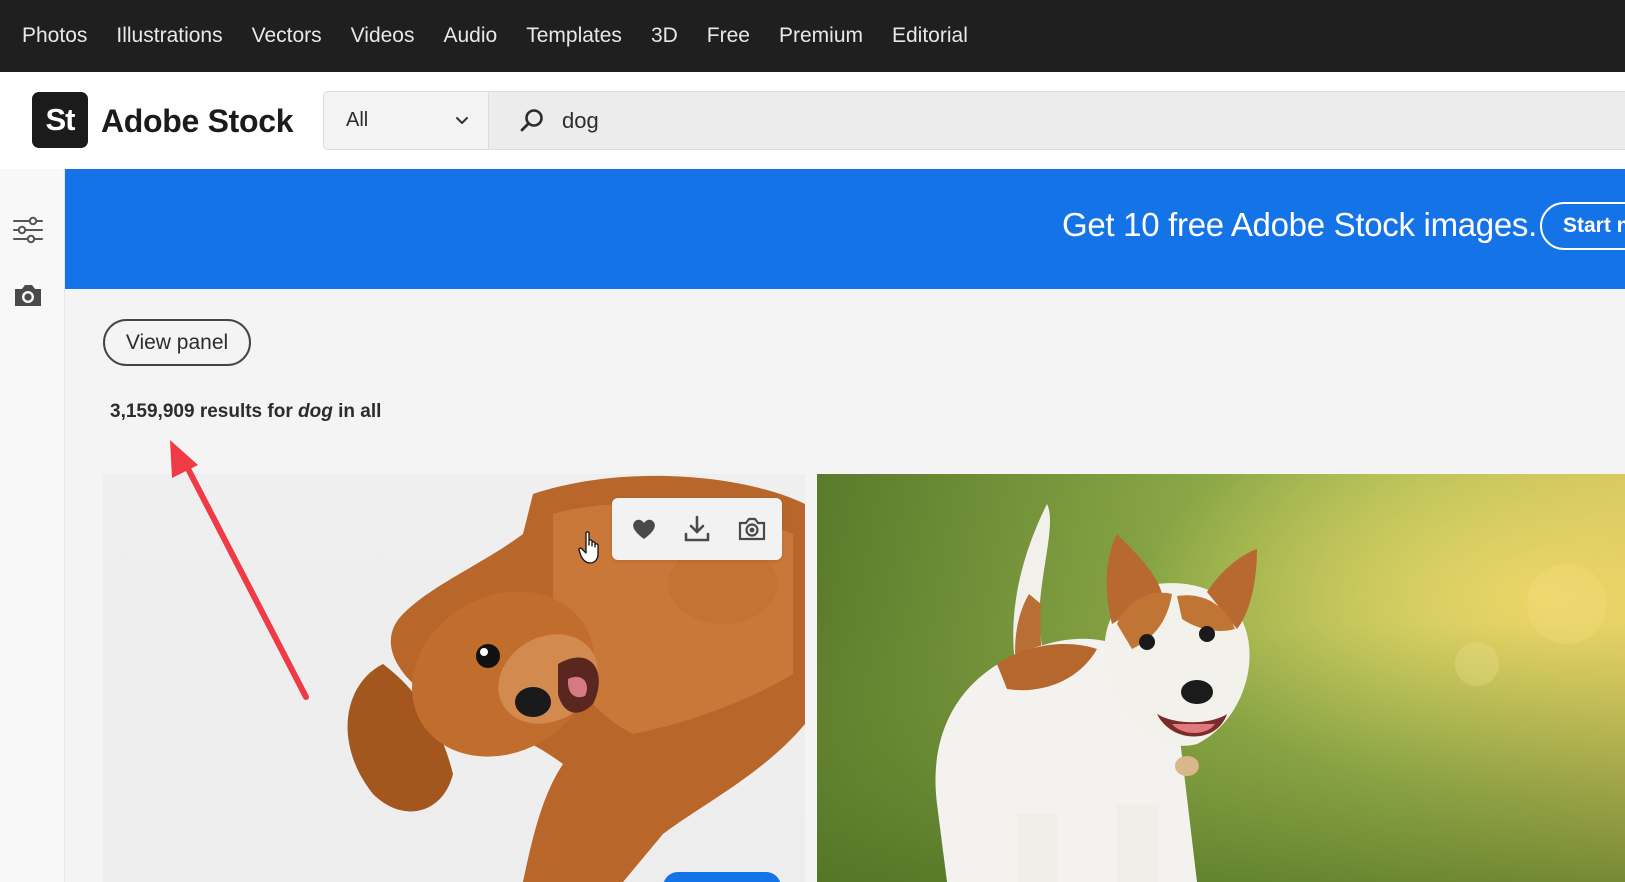 Image resolution: width=1625 pixels, height=882 pixels. I want to click on chevron-down-icon, so click(462, 120).